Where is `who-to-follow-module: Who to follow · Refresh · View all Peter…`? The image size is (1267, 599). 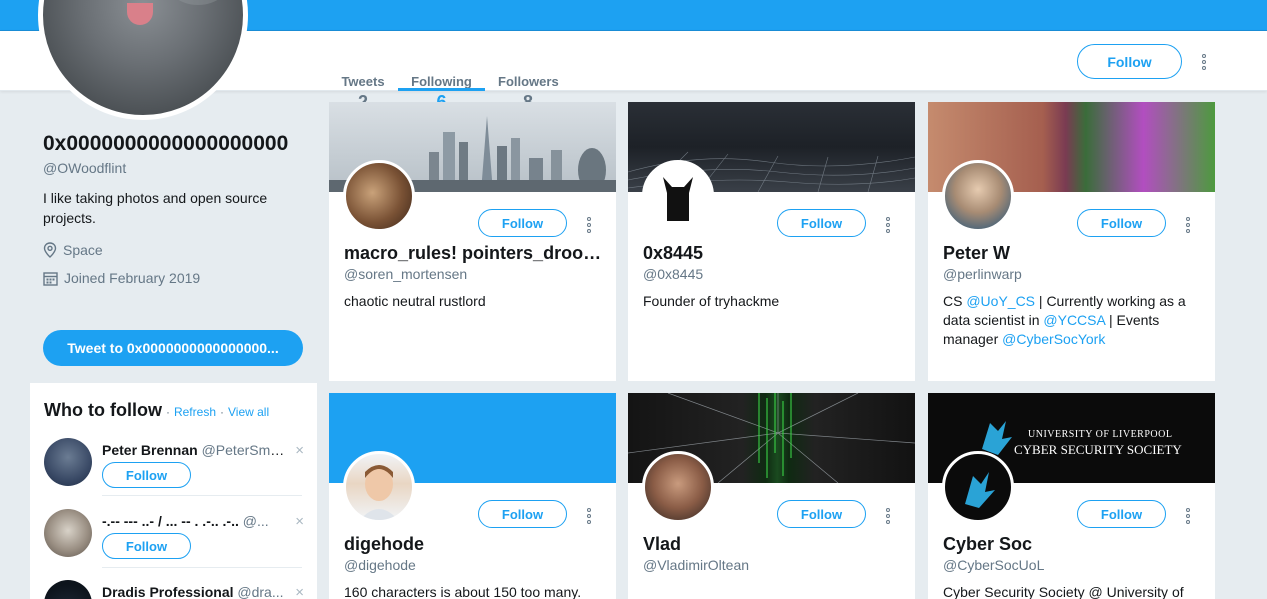 who-to-follow-module: Who to follow · Refresh · View all Peter… is located at coordinates (173, 491).